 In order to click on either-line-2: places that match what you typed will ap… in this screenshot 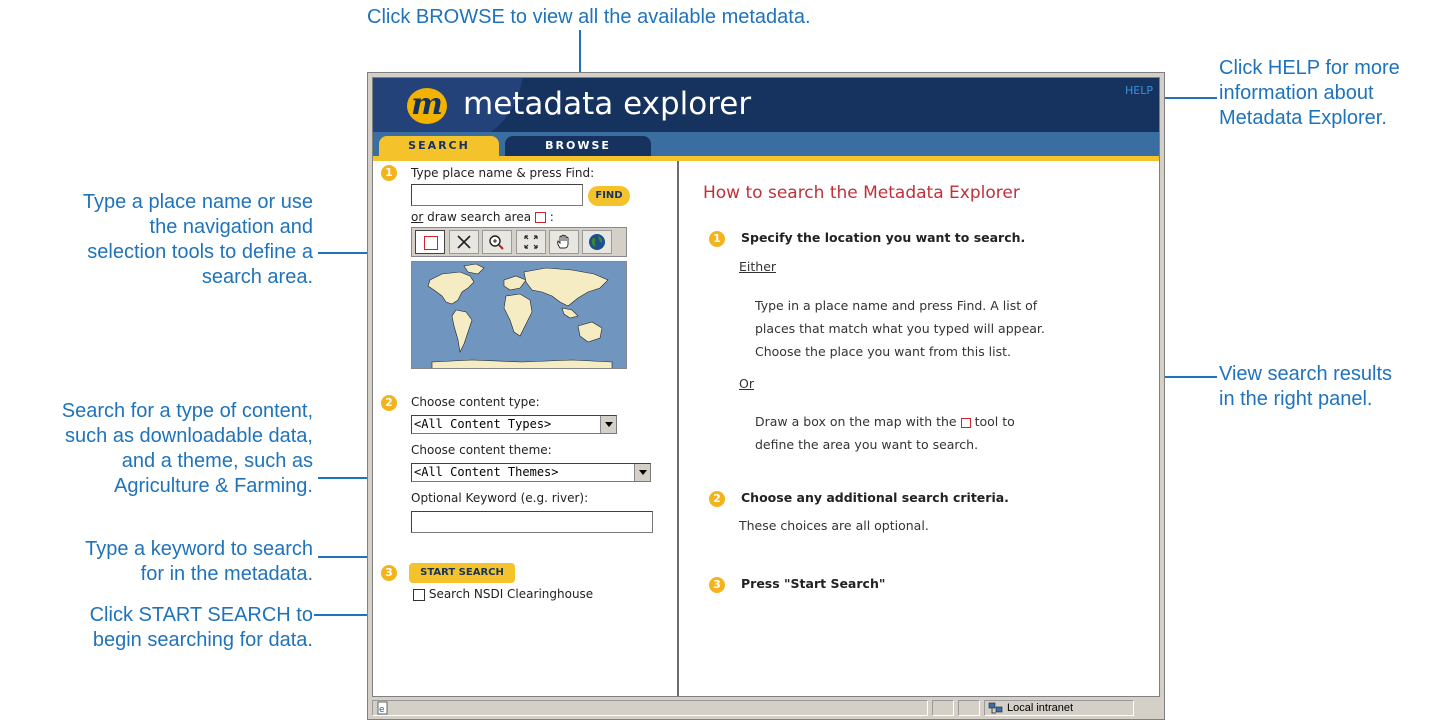, I will do `click(900, 328)`.